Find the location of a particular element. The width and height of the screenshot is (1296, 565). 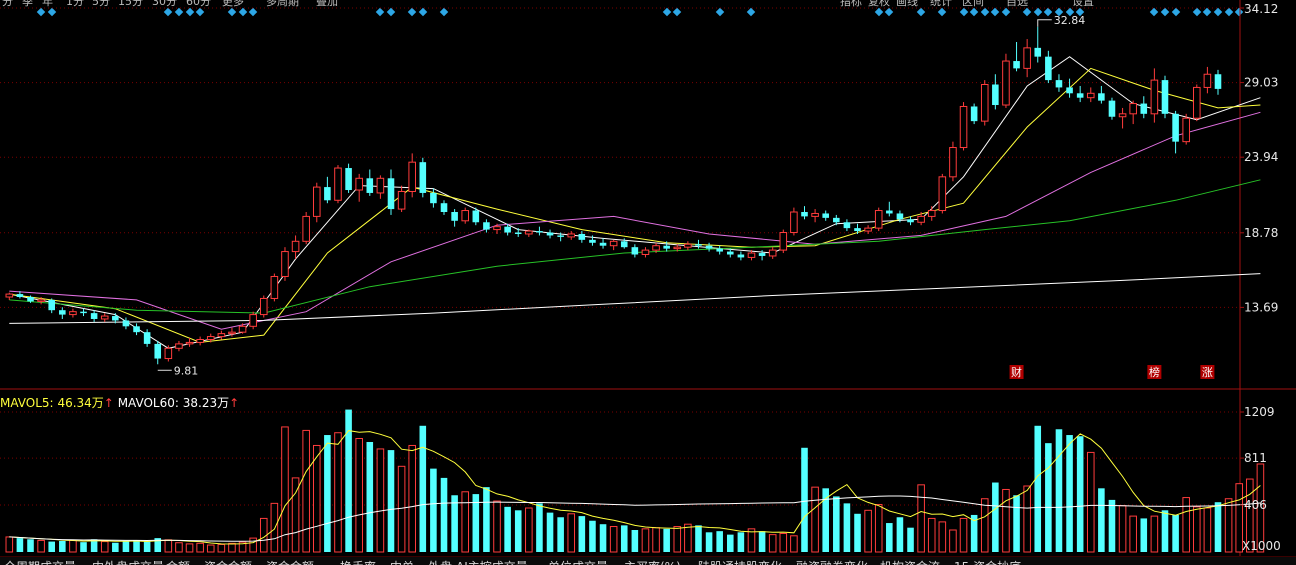

high-price-marker: 32.84 is located at coordinates (1061, 20).